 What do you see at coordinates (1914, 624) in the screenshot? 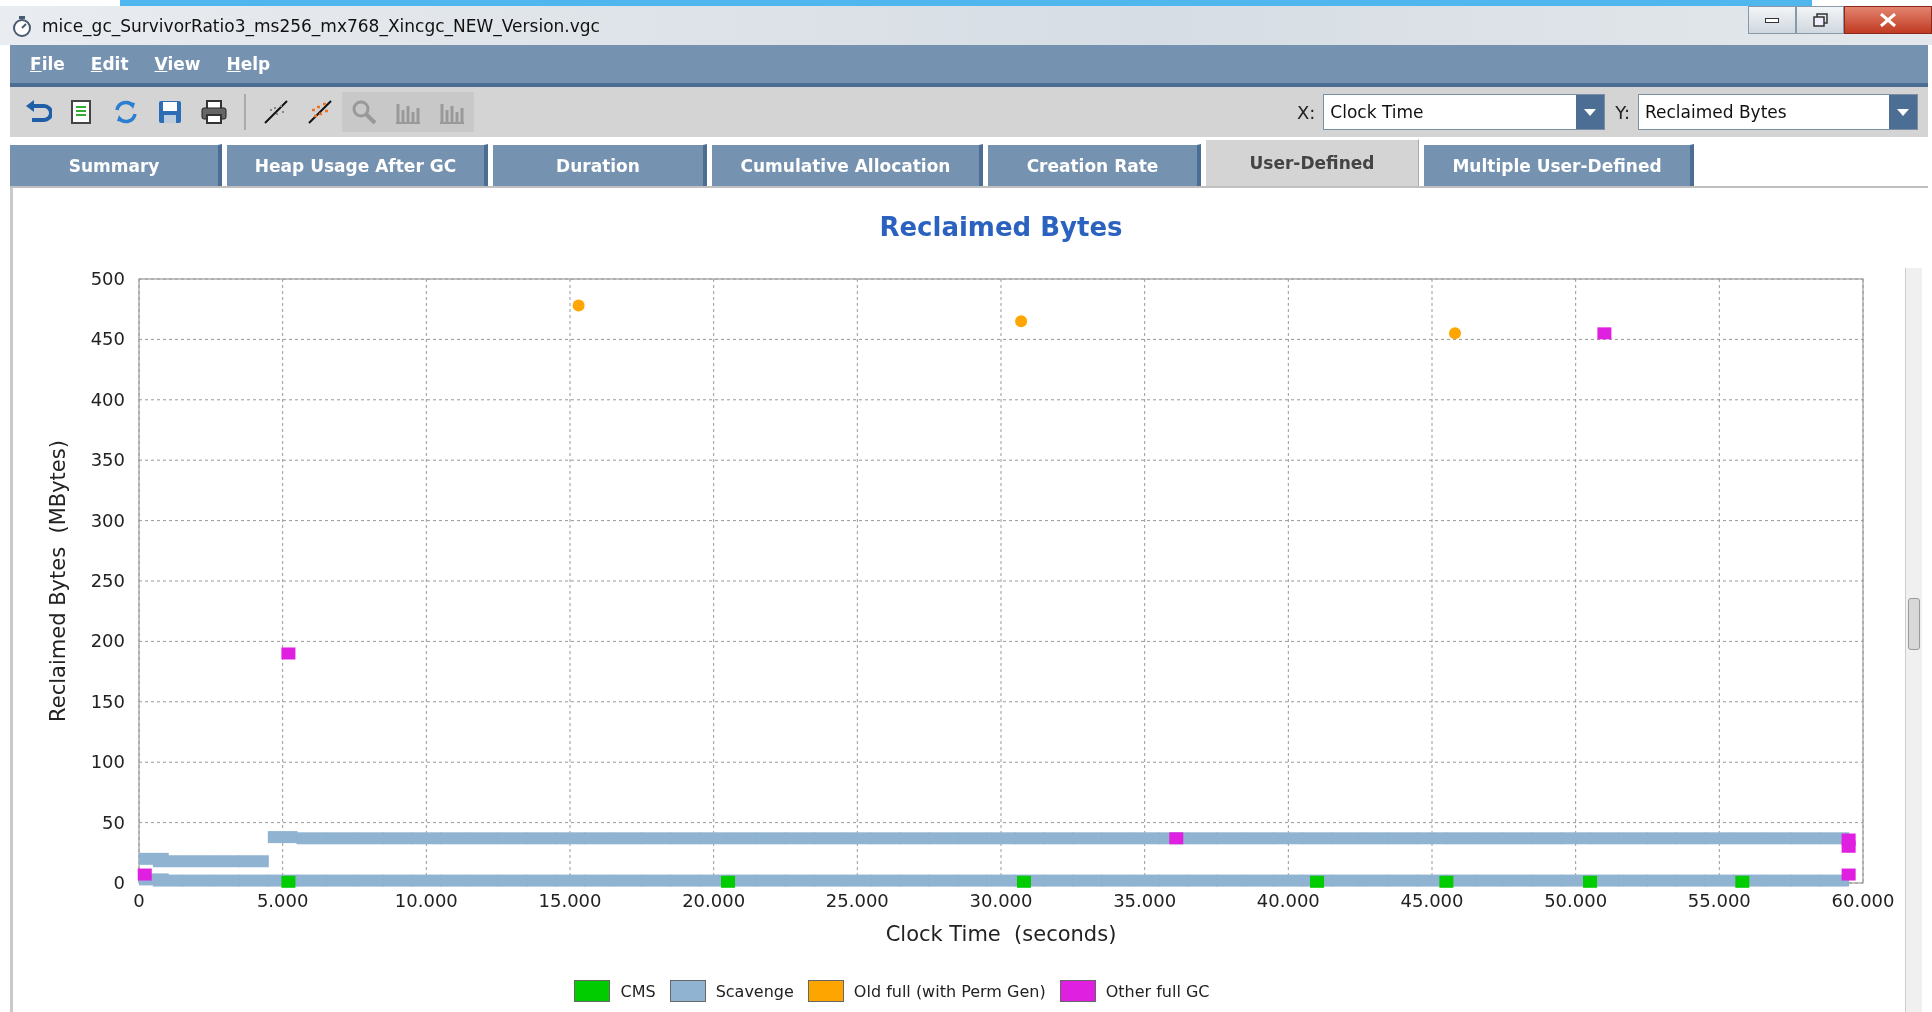
I see `scrollbar-thumb` at bounding box center [1914, 624].